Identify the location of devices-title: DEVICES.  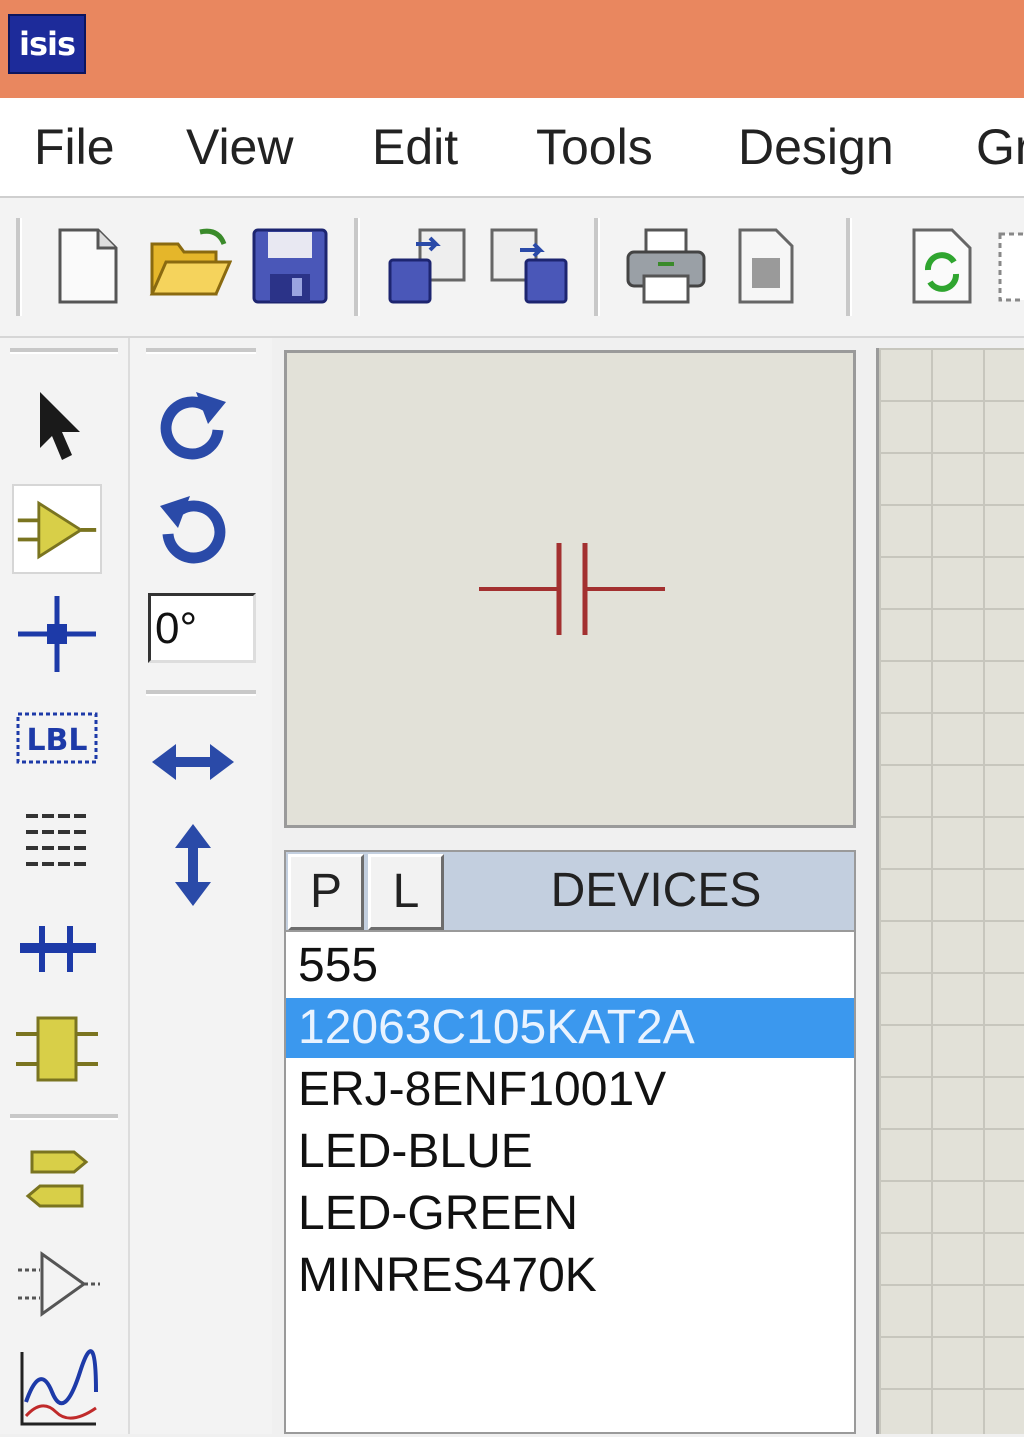
(656, 890).